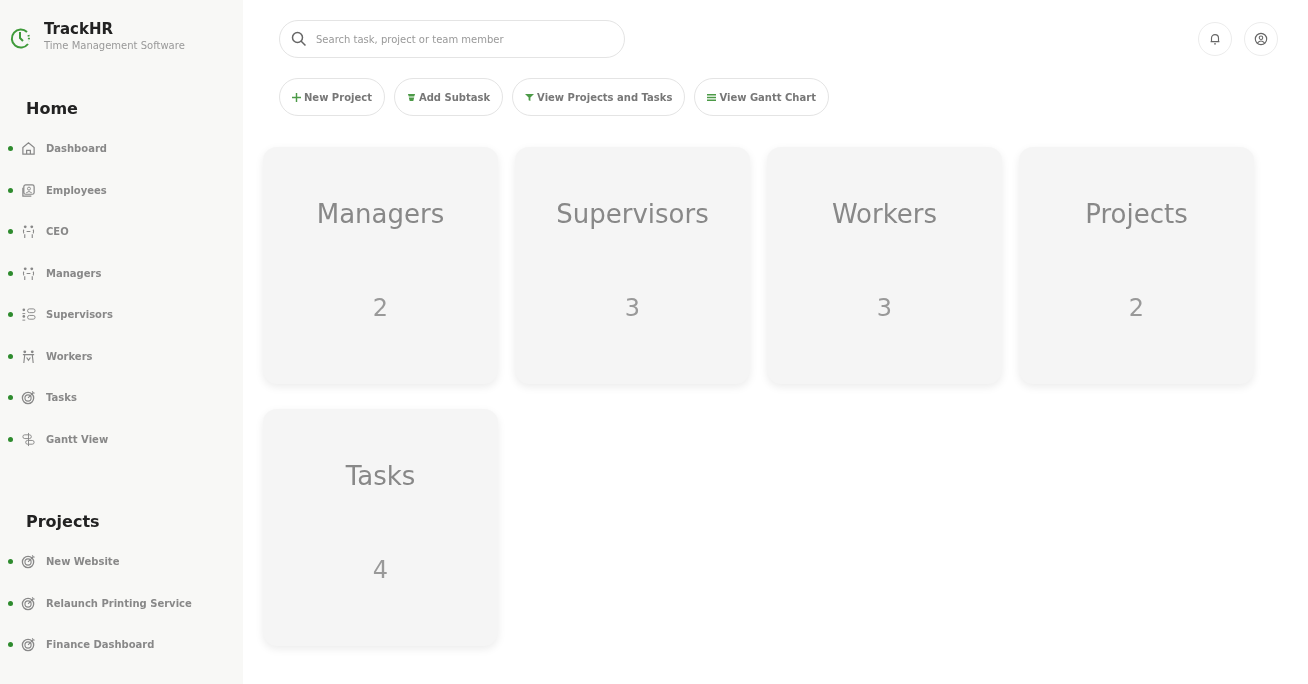 The image size is (1308, 684). Describe the element at coordinates (632, 265) in the screenshot. I see `stat-card: Supervisors 3` at that location.